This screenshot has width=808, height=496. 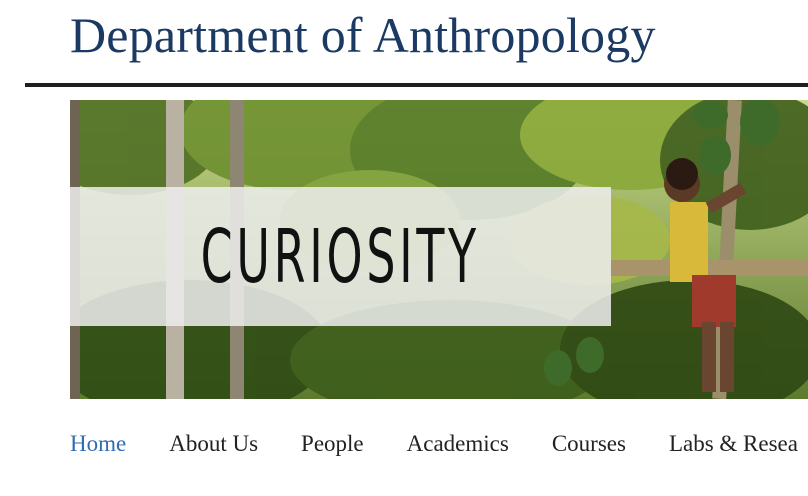 What do you see at coordinates (332, 444) in the screenshot?
I see `nav-item-people: People` at bounding box center [332, 444].